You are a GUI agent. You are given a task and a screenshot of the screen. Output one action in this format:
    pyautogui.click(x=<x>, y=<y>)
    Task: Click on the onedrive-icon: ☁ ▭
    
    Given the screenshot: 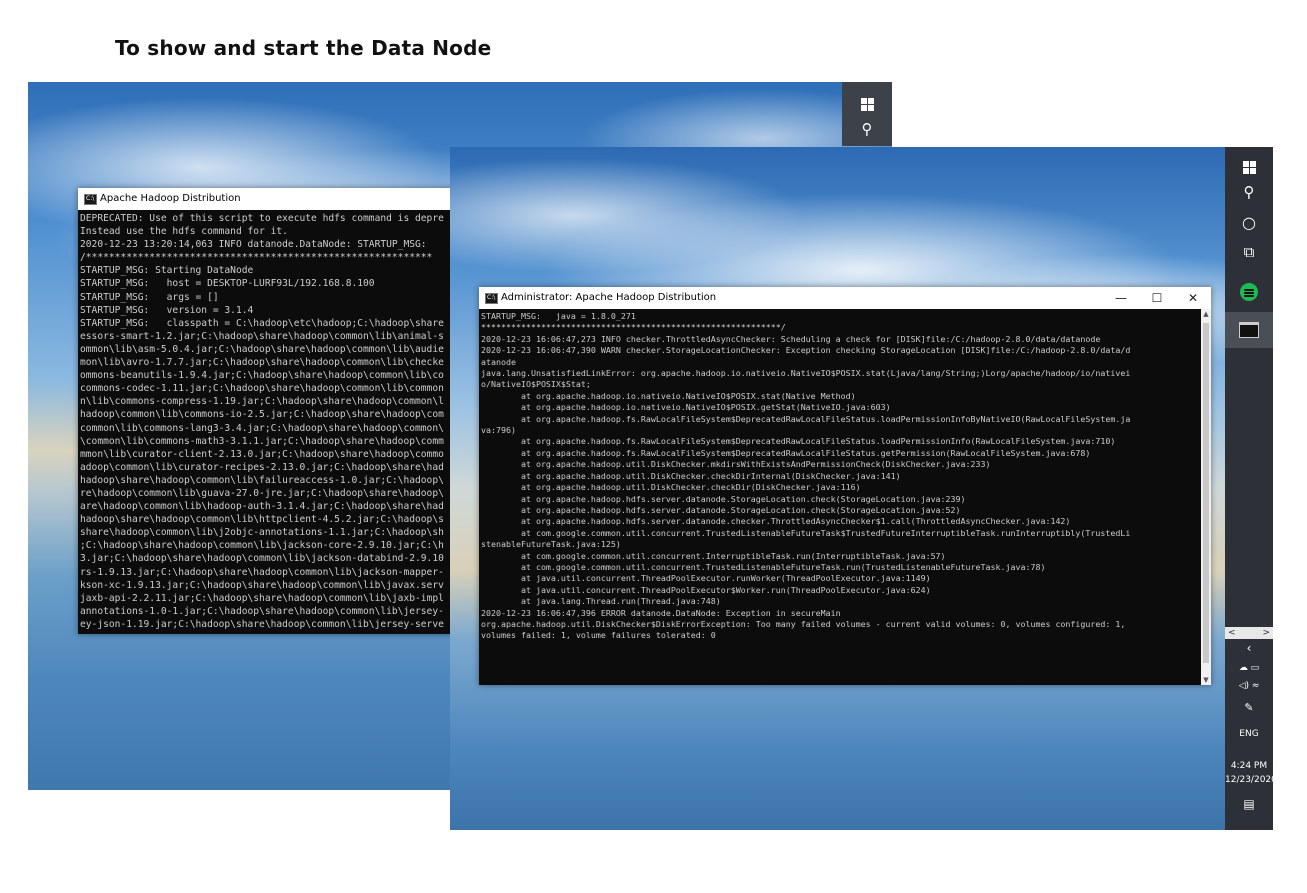 What is the action you would take?
    pyautogui.click(x=1249, y=668)
    